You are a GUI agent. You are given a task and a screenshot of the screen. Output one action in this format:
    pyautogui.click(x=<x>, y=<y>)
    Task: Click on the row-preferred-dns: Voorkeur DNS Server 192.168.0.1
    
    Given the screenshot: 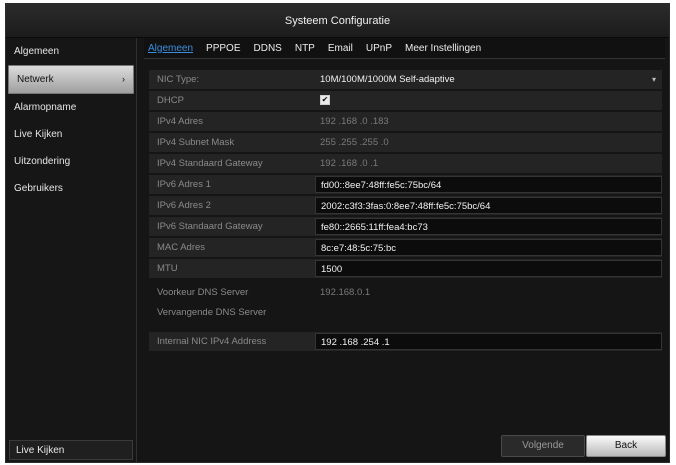 What is the action you would take?
    pyautogui.click(x=405, y=292)
    